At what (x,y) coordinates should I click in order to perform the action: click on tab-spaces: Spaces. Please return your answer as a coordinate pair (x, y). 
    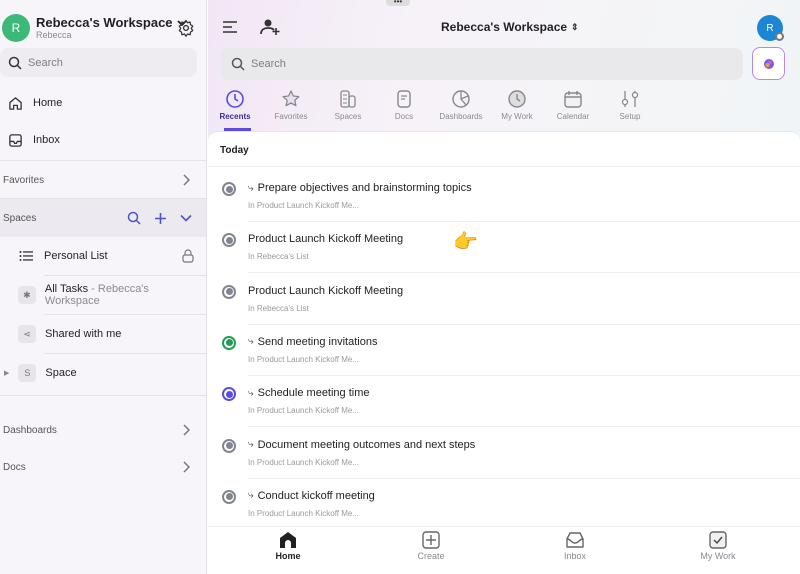
    Looking at the image, I should click on (348, 105).